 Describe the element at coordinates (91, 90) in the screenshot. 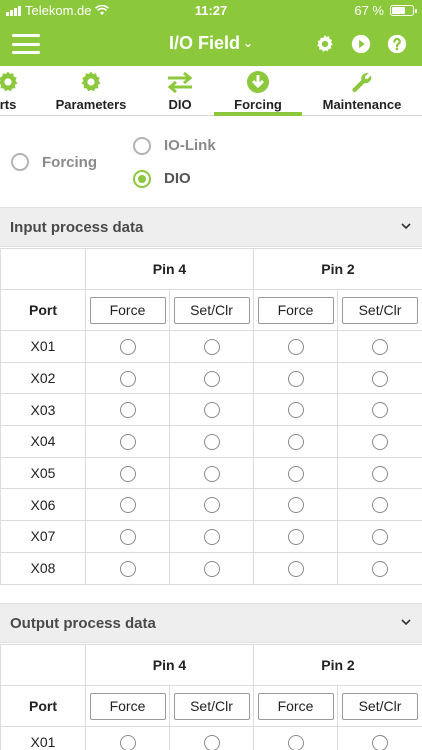

I see `tab-parameters: Parameters` at that location.